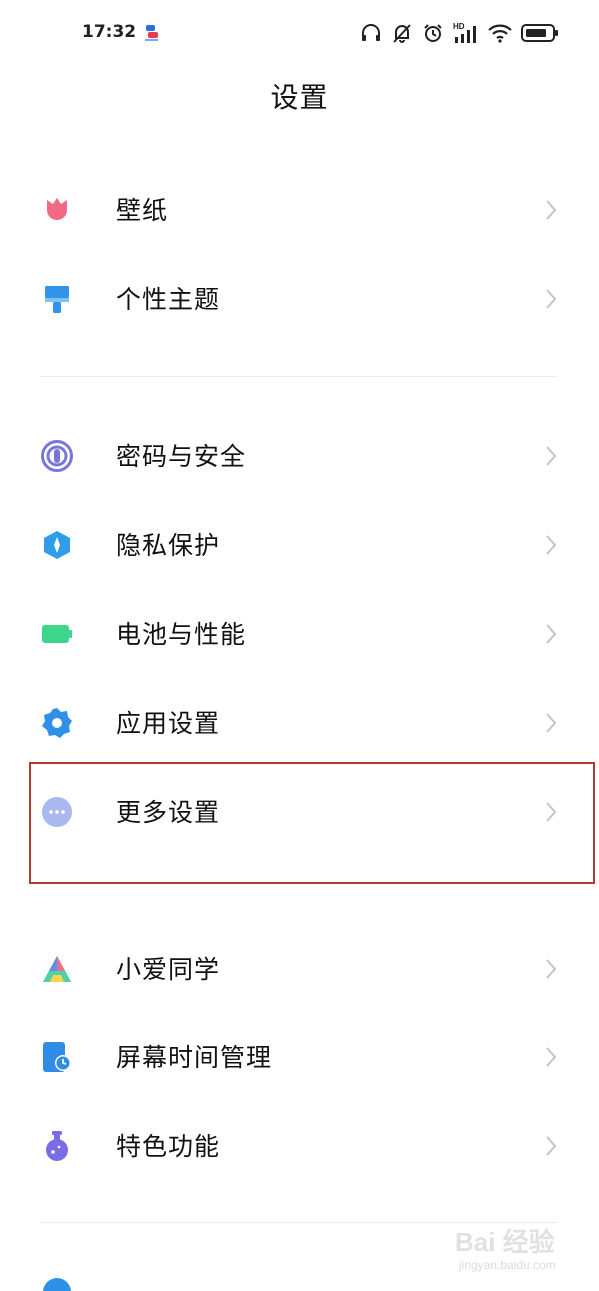 This screenshot has height=1291, width=599. I want to click on settings-item-password-security: 密码与安全, so click(299, 456).